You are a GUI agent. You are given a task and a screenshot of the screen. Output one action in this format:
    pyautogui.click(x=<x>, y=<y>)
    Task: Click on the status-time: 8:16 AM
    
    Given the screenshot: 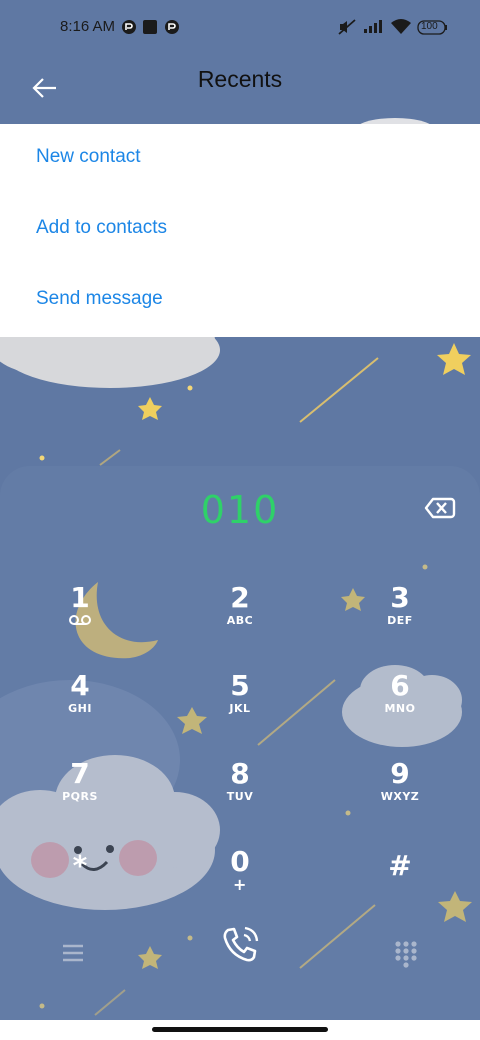 What is the action you would take?
    pyautogui.click(x=88, y=26)
    